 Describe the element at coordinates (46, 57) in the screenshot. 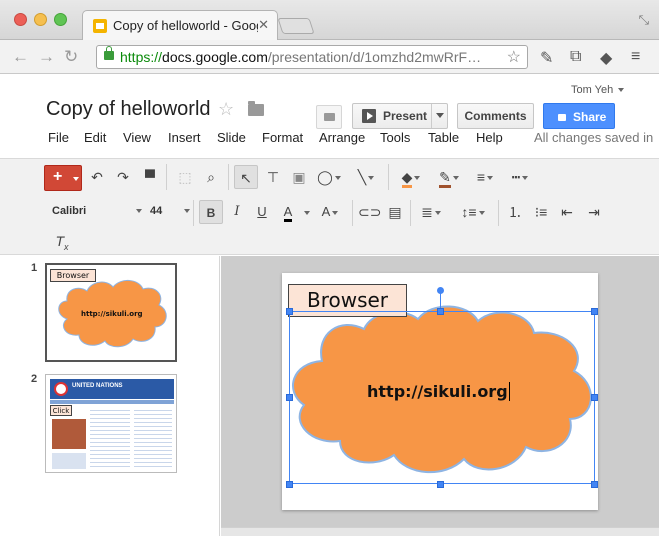

I see `forward-icon: →` at that location.